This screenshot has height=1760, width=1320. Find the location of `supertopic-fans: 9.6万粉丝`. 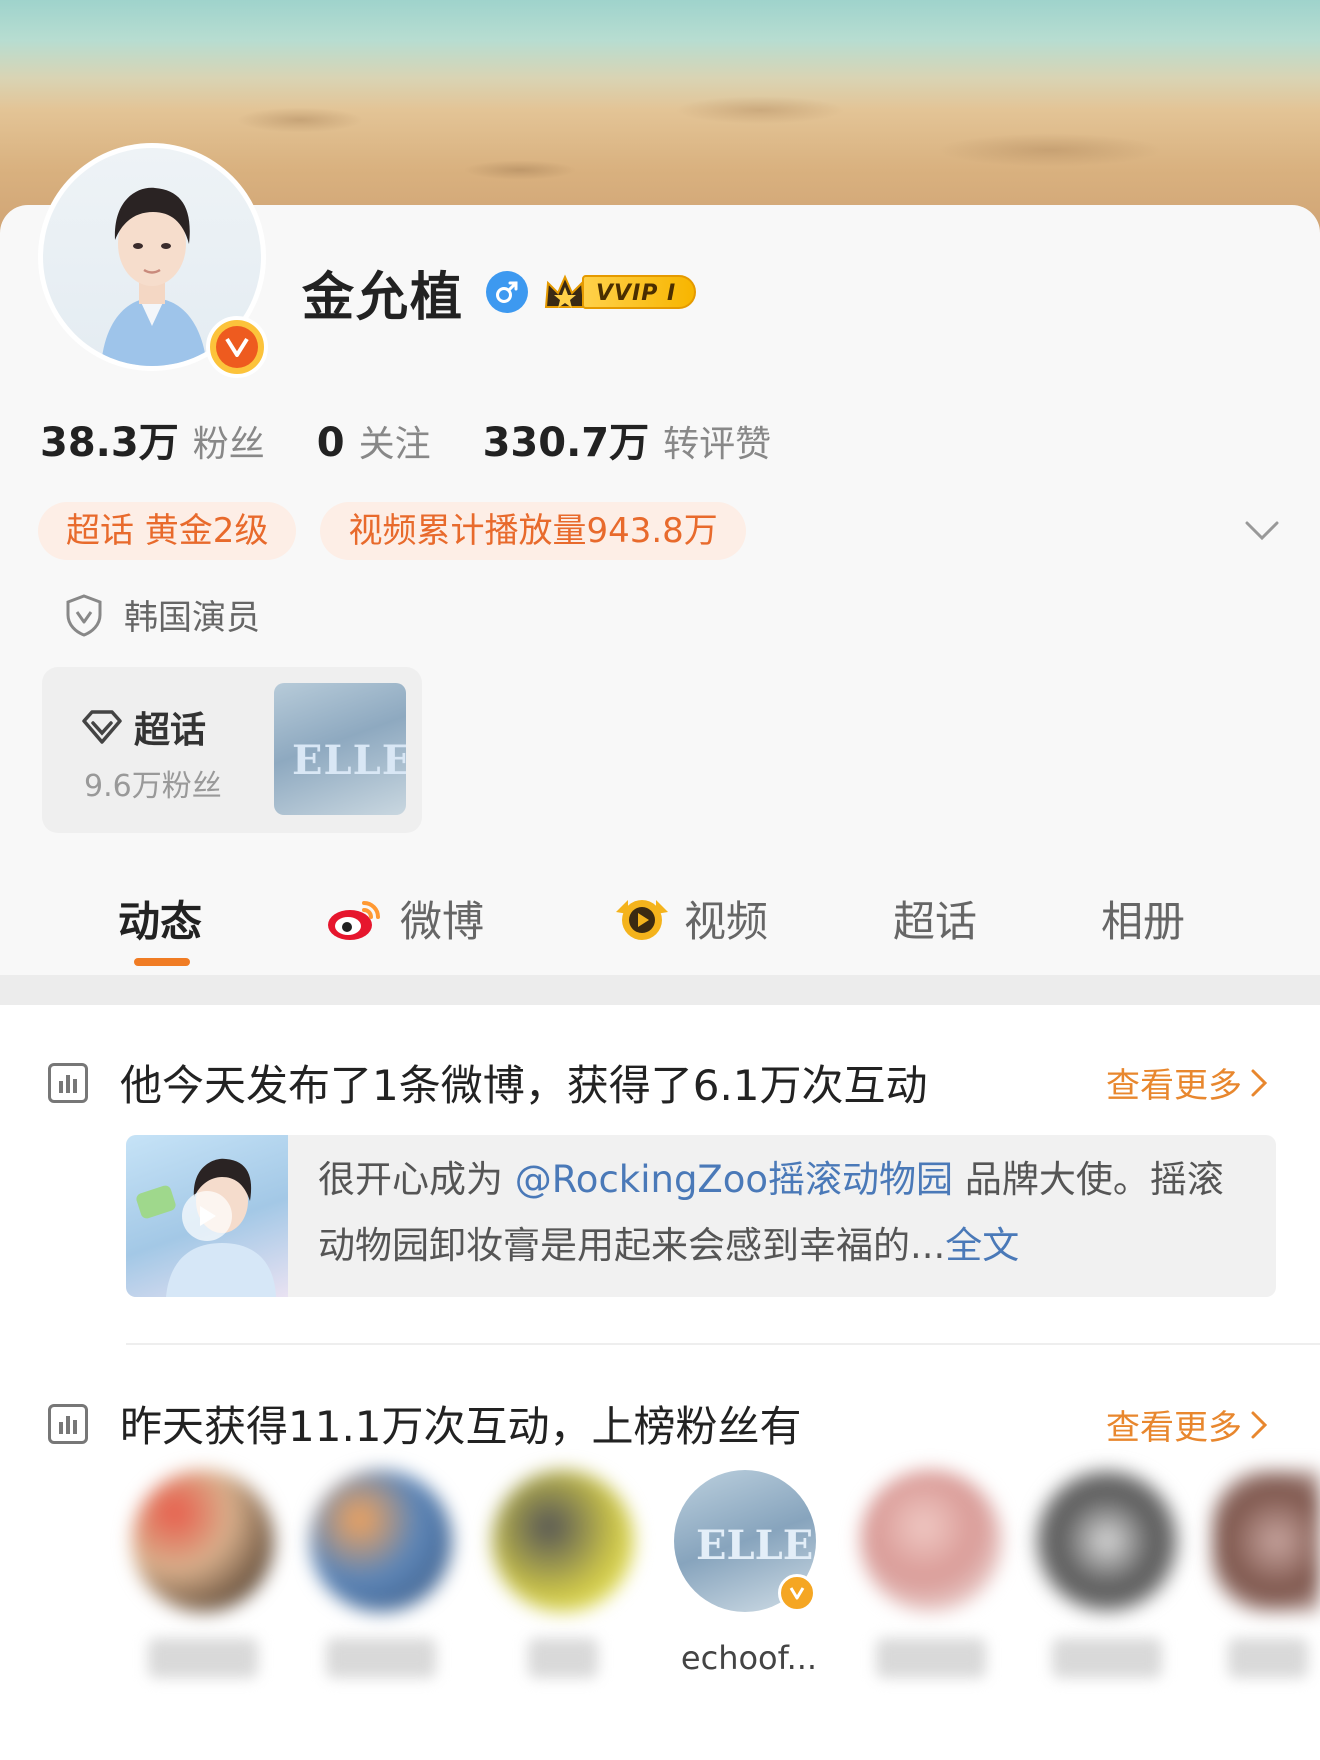

supertopic-fans: 9.6万粉丝 is located at coordinates (153, 786).